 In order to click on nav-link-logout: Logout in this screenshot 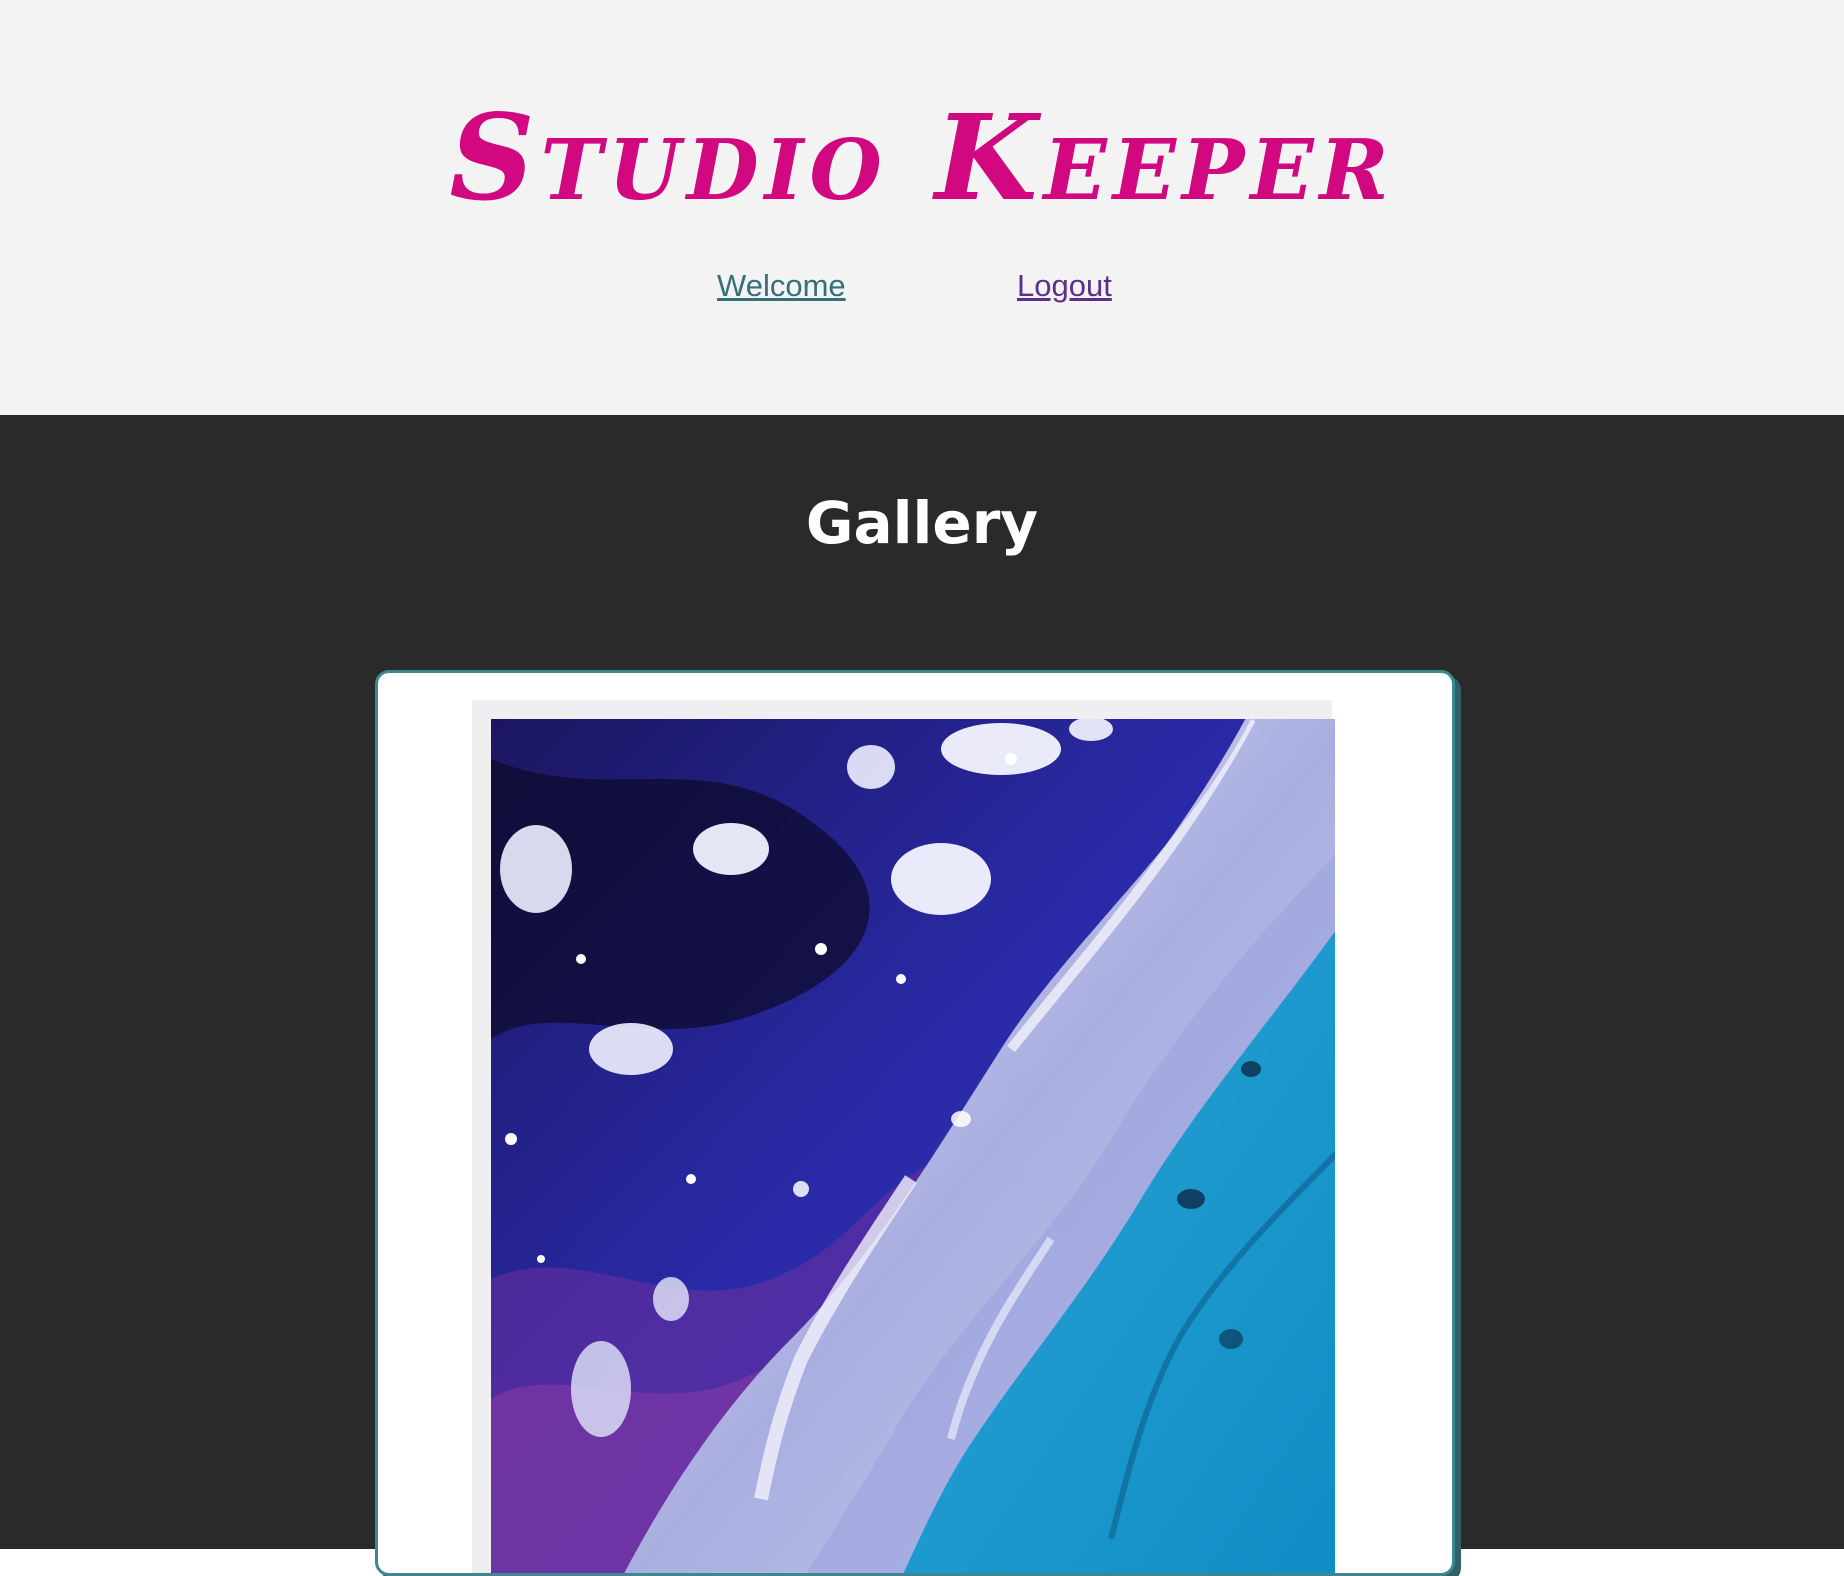, I will do `click(1064, 286)`.